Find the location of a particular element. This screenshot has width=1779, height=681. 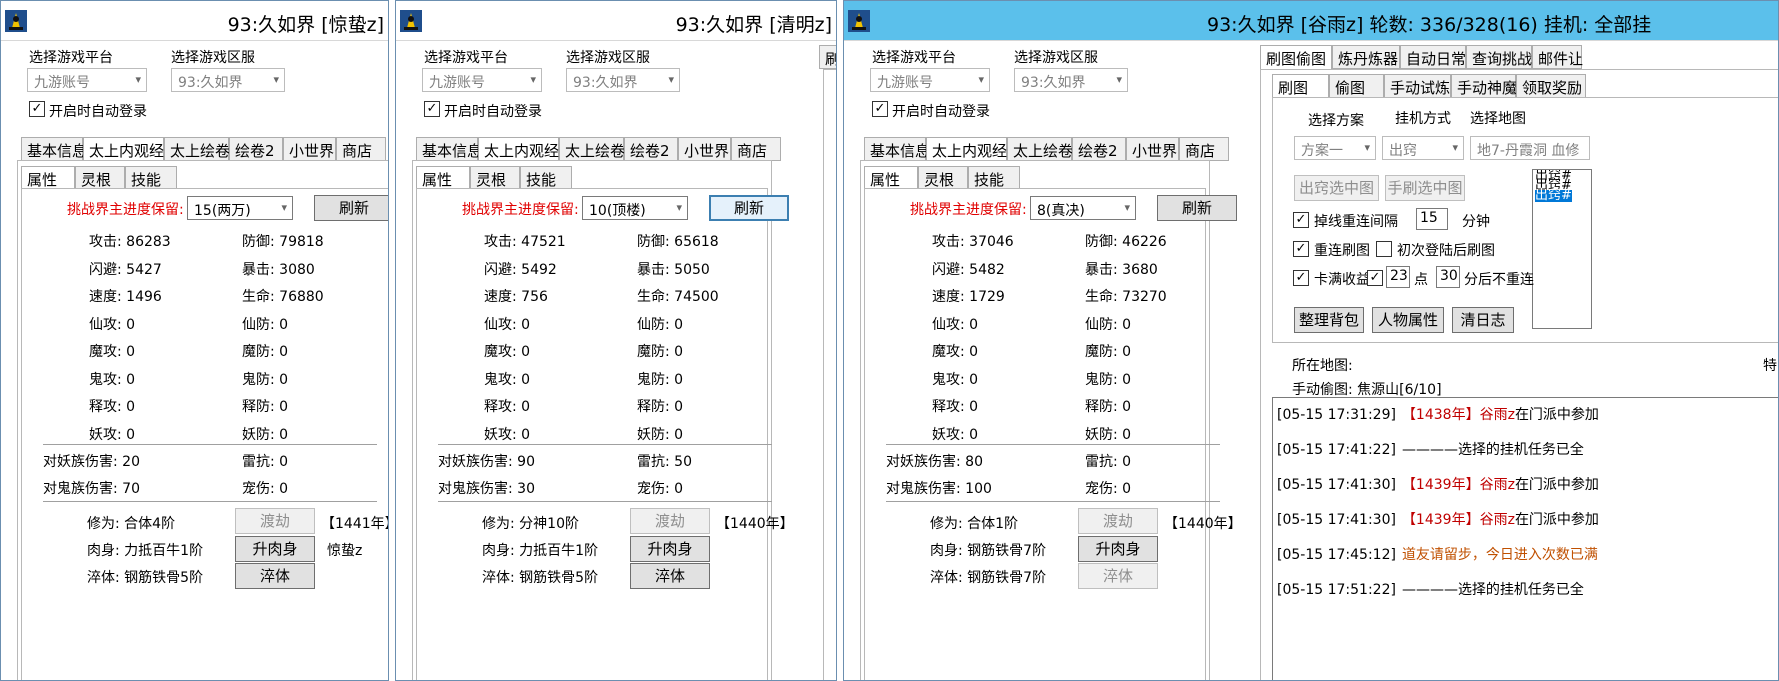

title-bar: 93:久如界 [清明z] is located at coordinates (616, 21).